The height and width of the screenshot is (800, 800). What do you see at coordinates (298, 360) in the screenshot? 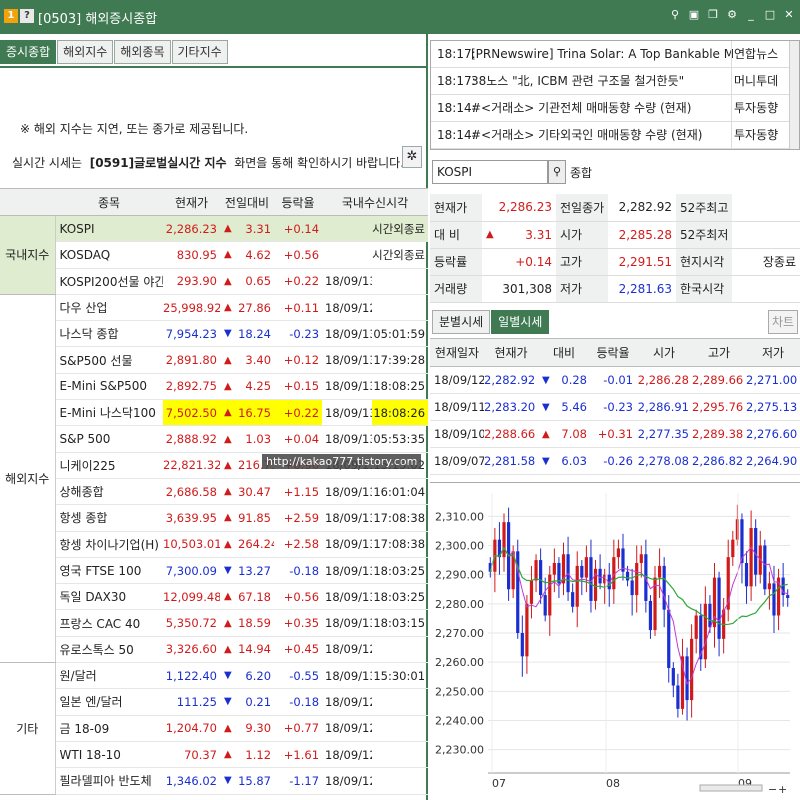
I see `row-rate: +0.12` at bounding box center [298, 360].